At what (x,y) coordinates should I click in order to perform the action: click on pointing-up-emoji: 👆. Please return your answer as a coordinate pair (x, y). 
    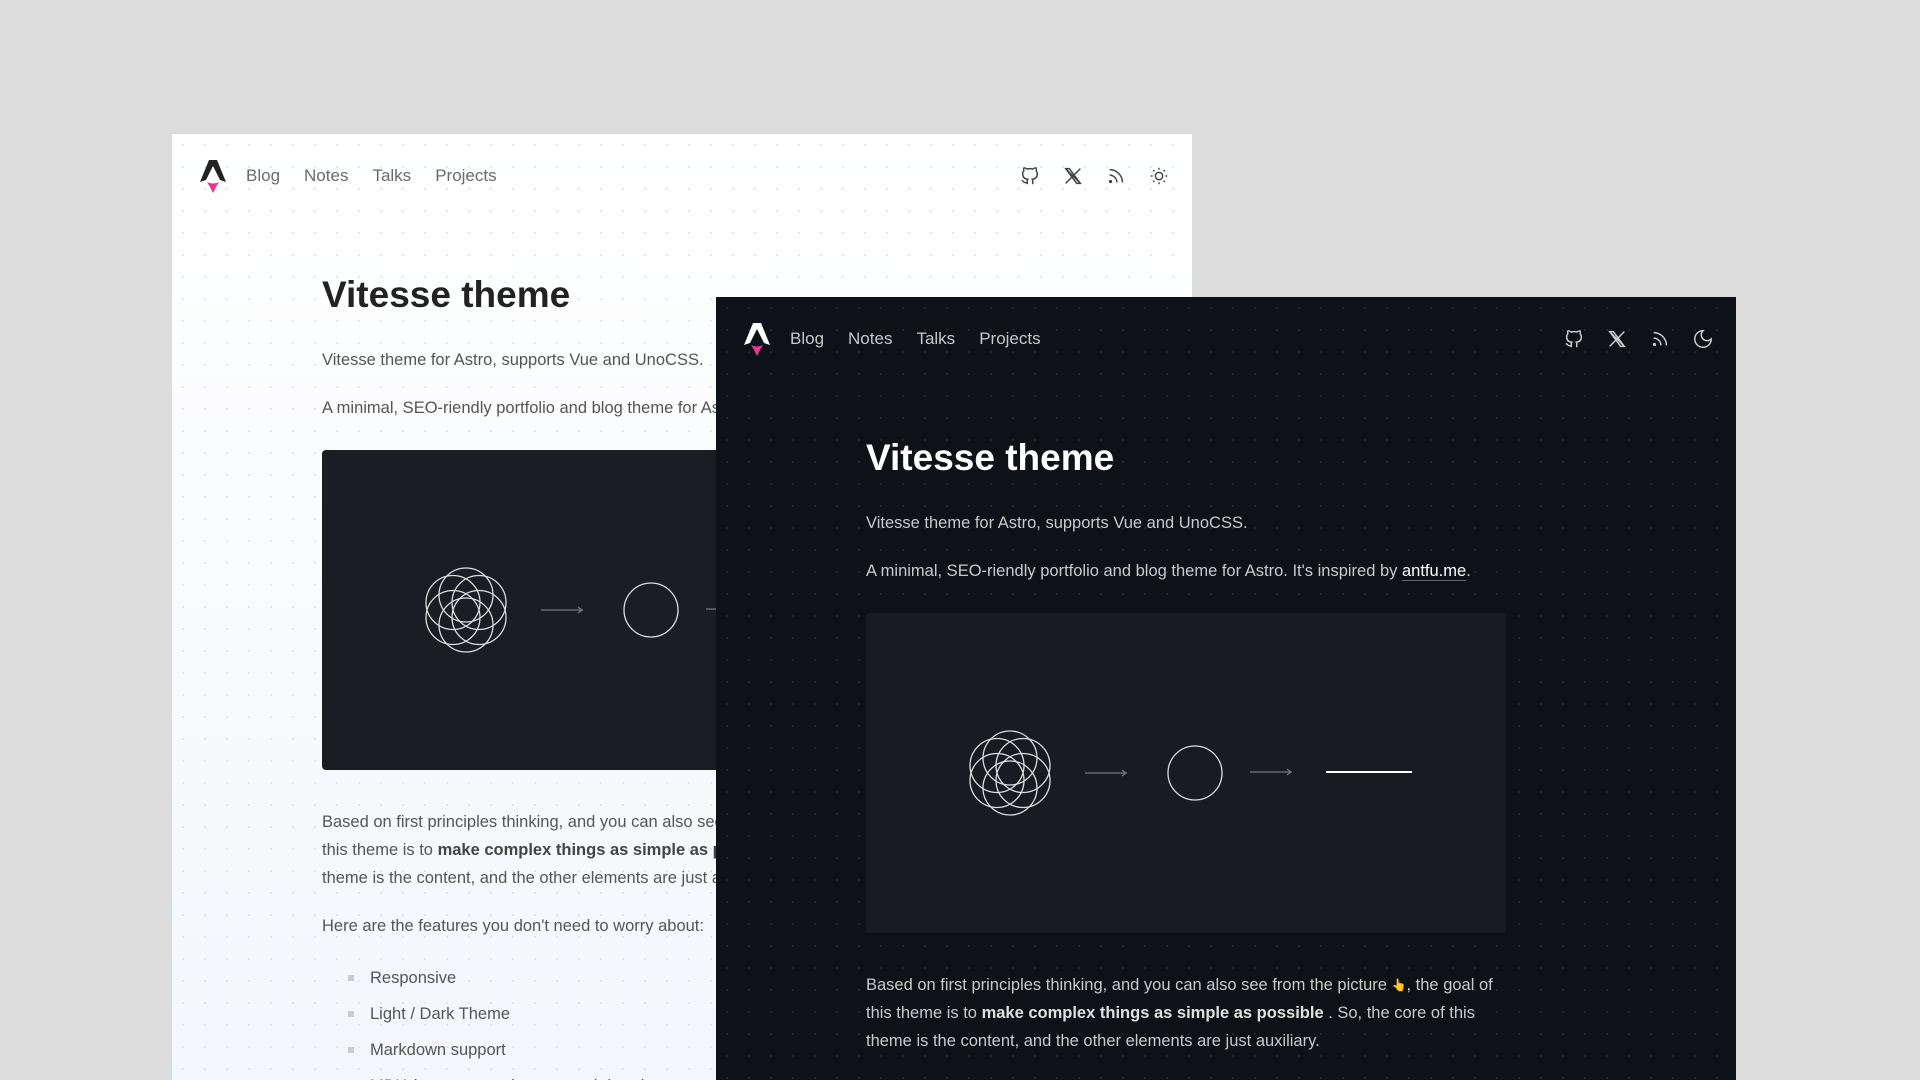
    Looking at the image, I should click on (1399, 985).